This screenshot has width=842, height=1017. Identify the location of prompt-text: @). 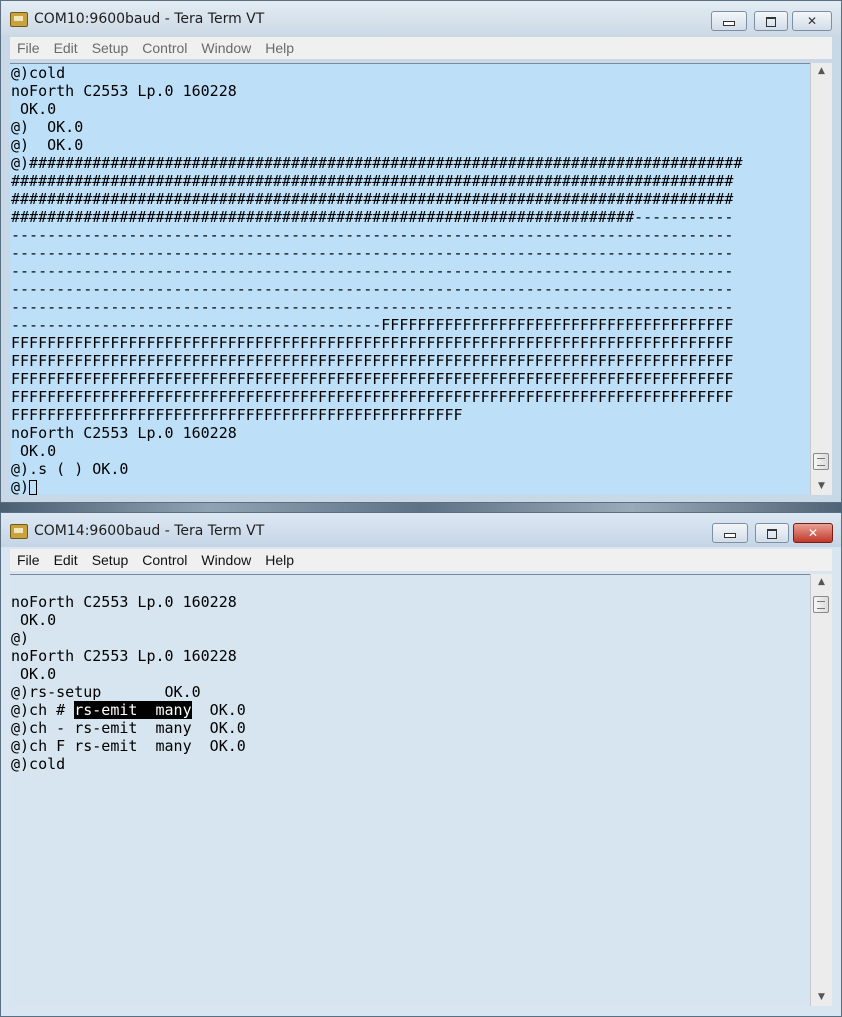
(20, 486).